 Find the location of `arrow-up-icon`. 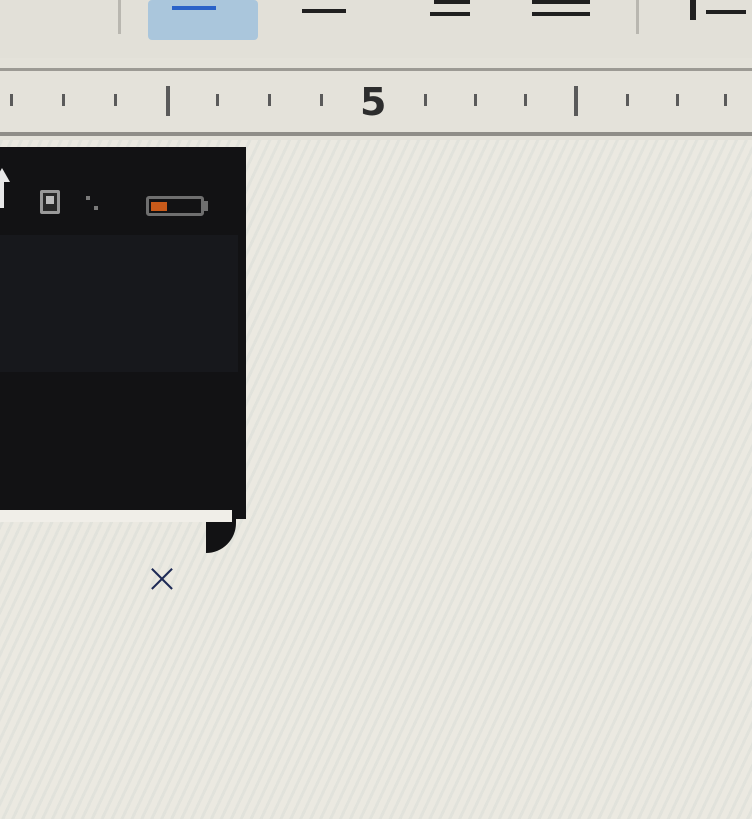

arrow-up-icon is located at coordinates (5, 175).